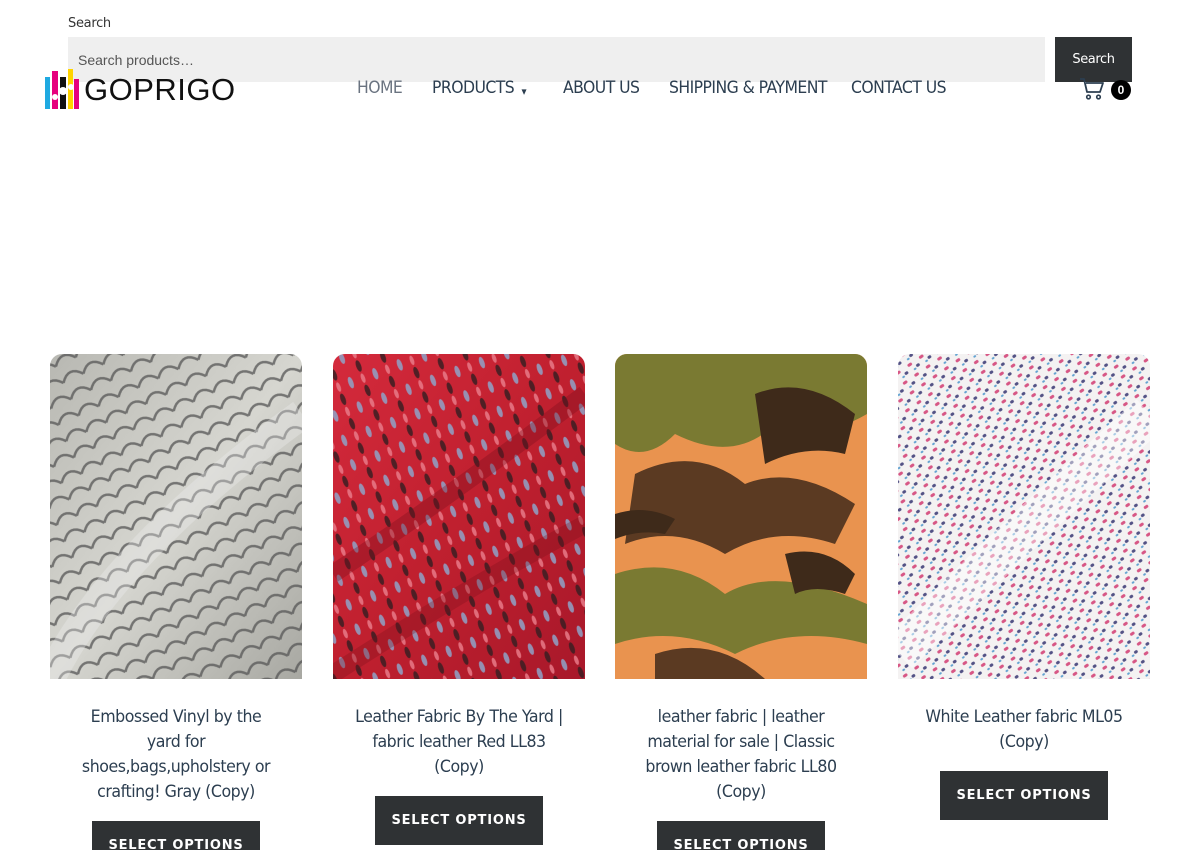 The image size is (1200, 850). Describe the element at coordinates (899, 88) in the screenshot. I see `nav-contact-us: CONTACT US` at that location.